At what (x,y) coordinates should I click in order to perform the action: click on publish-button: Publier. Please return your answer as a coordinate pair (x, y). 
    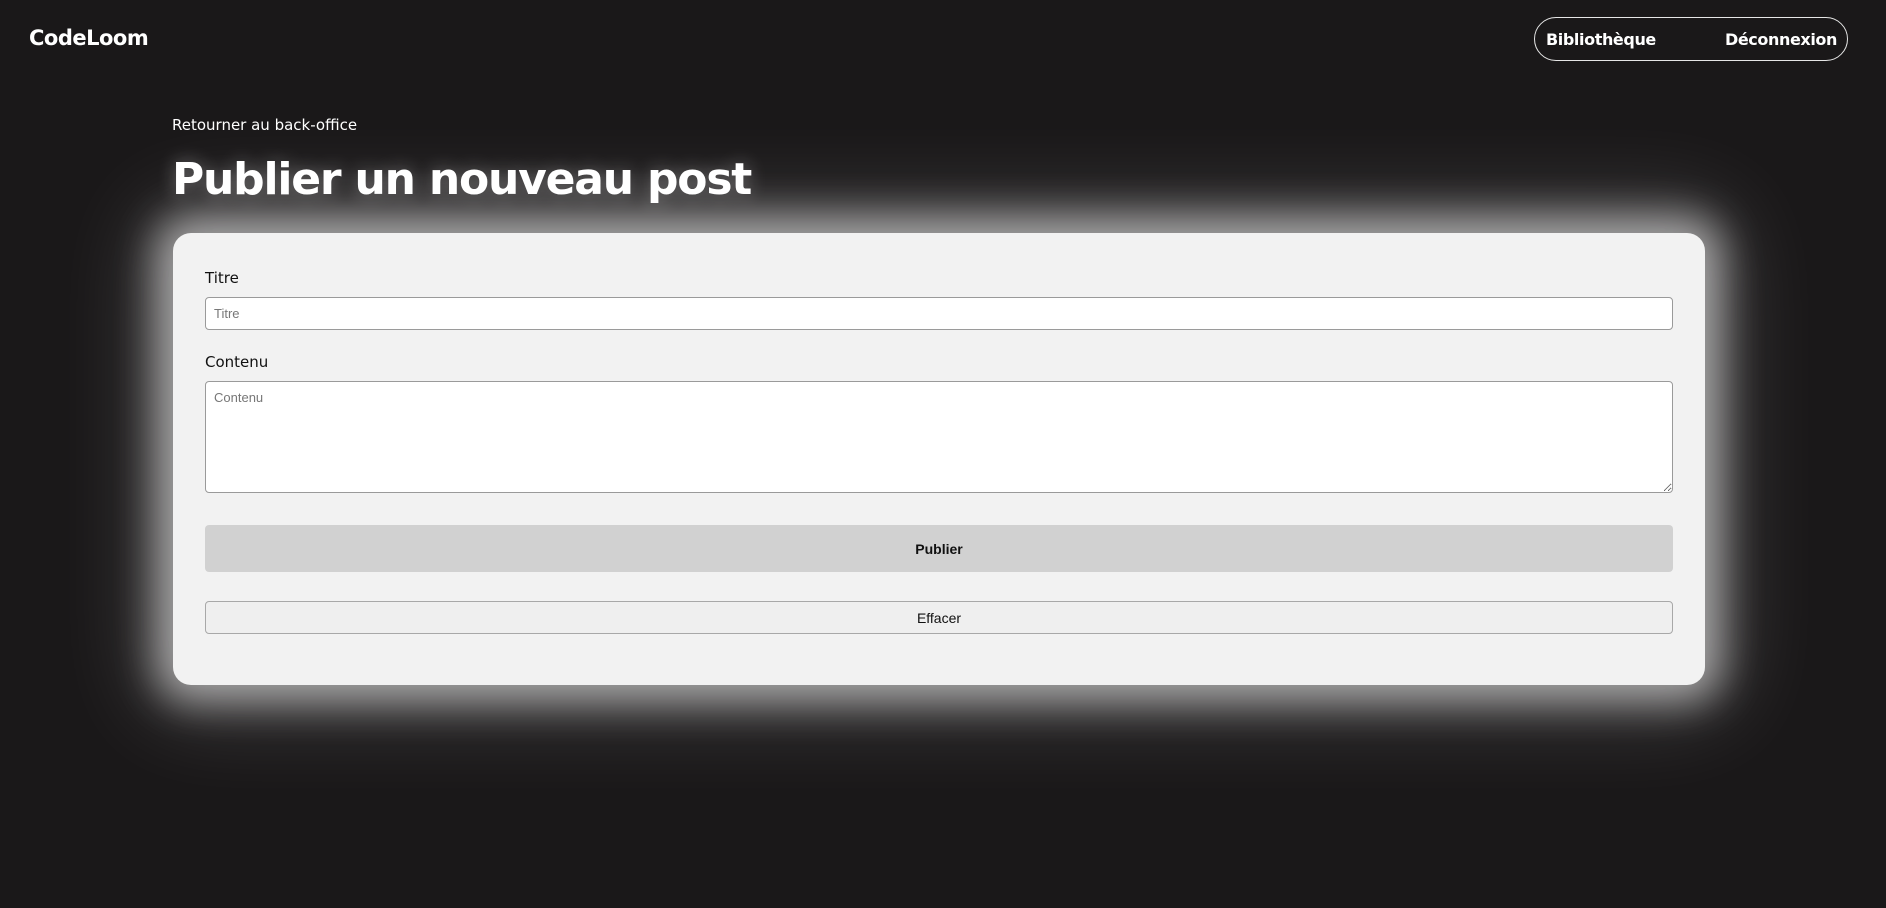
    Looking at the image, I should click on (939, 548).